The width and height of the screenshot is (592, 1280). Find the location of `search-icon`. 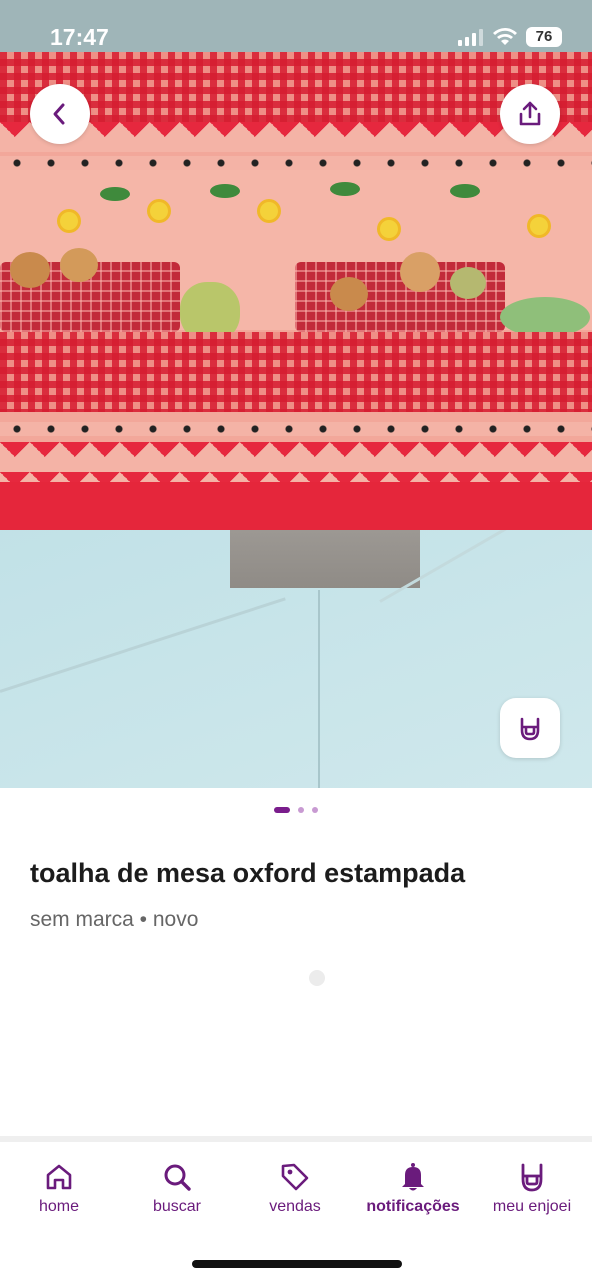

search-icon is located at coordinates (177, 1177).